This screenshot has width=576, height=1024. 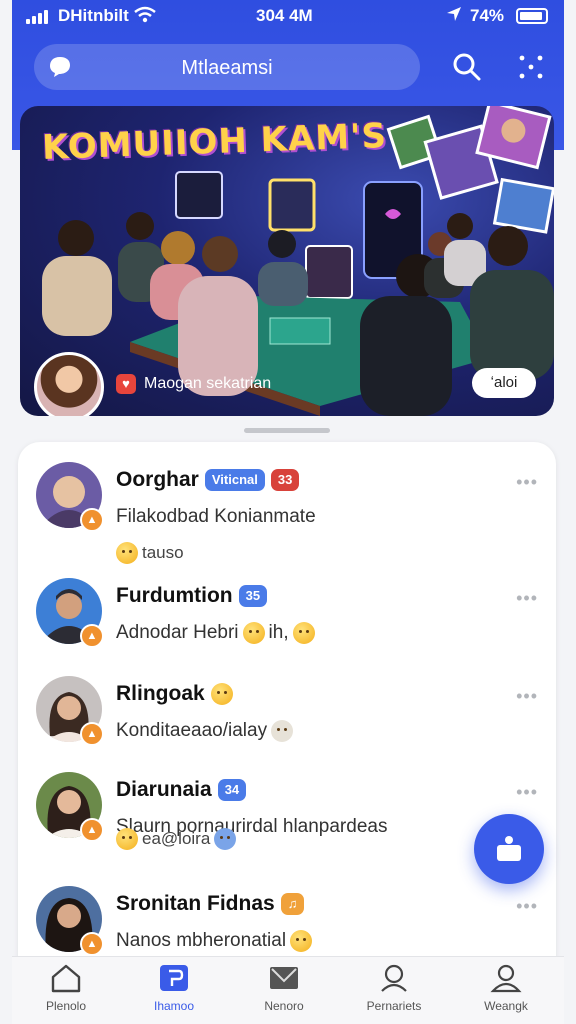 I want to click on contact-name: Sronitan Fidnas, so click(x=195, y=903).